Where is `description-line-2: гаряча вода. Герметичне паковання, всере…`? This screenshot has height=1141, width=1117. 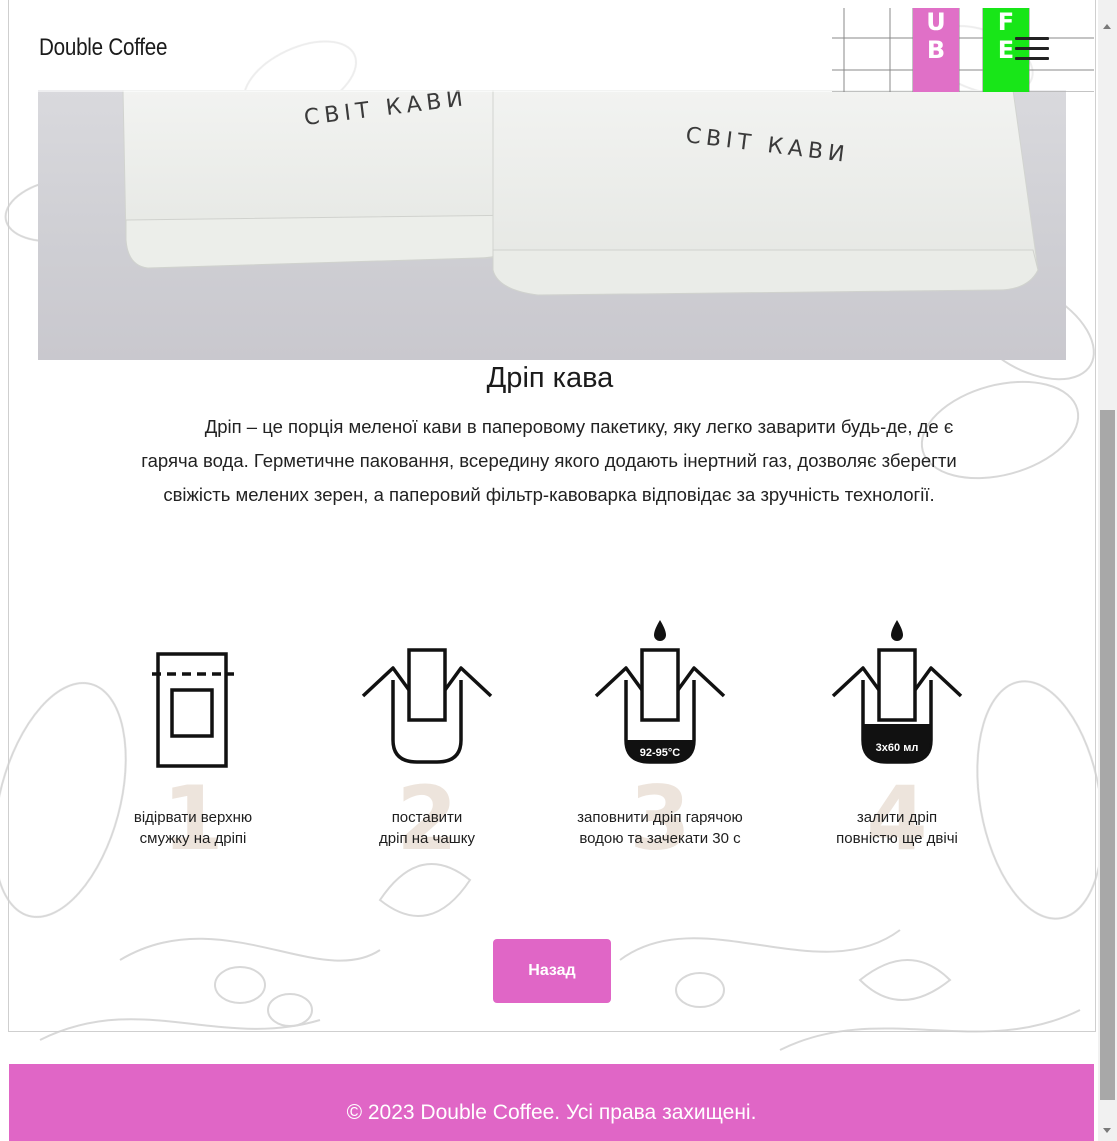 description-line-2: гаряча вода. Герметичне паковання, всере… is located at coordinates (549, 460).